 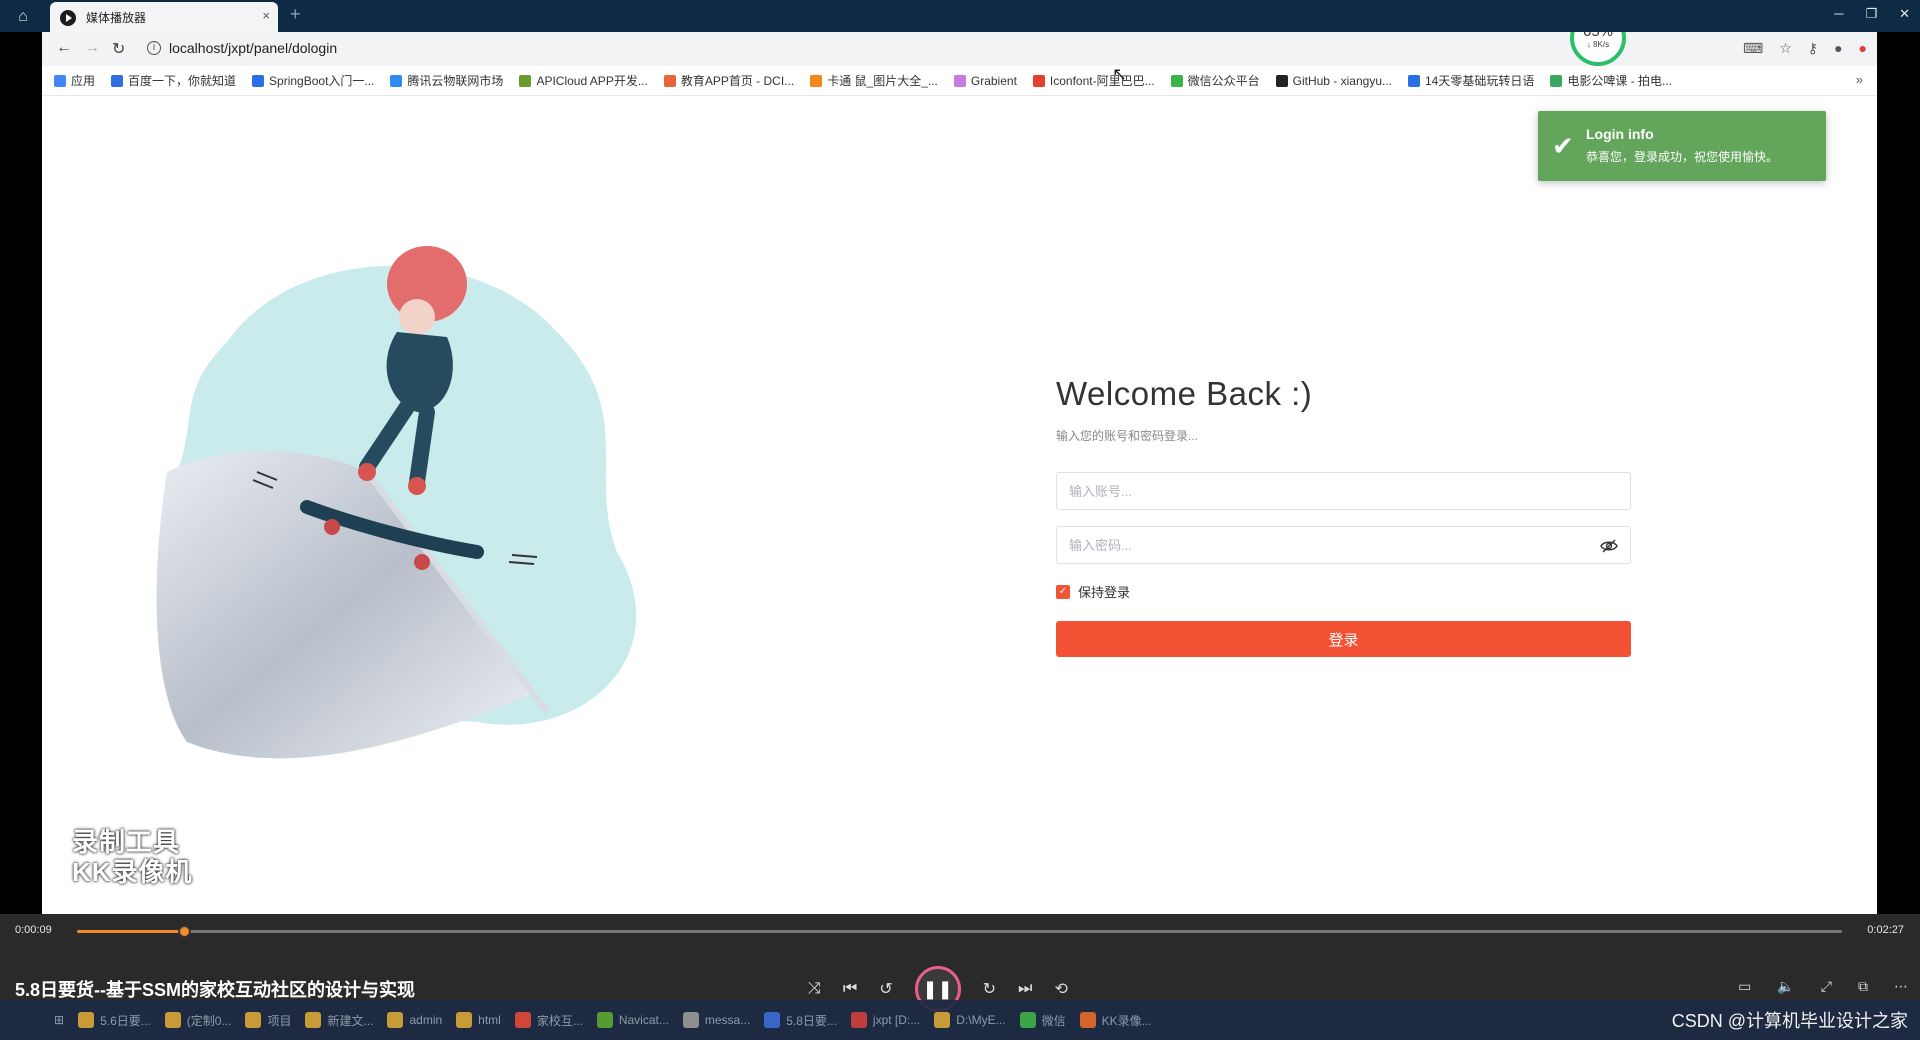 I want to click on tab-close-button: ×, so click(x=266, y=15).